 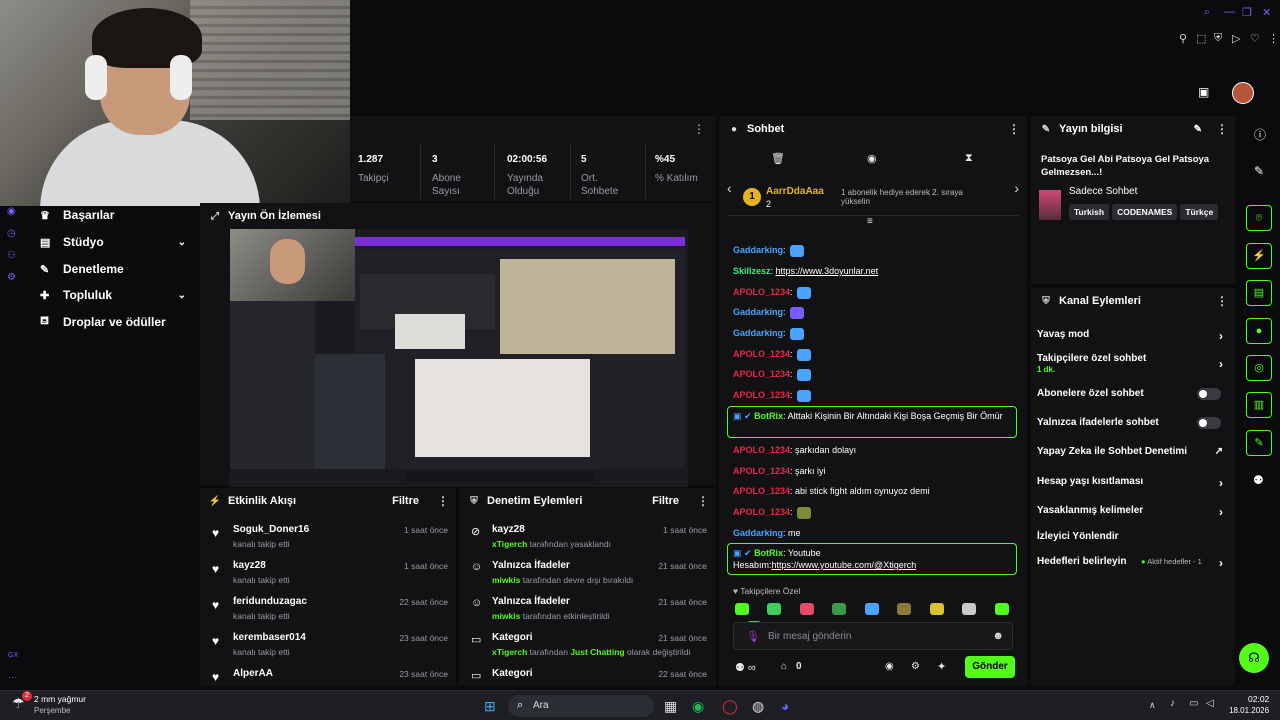 What do you see at coordinates (753, 636) in the screenshot?
I see `microphone-icon: 🎙` at bounding box center [753, 636].